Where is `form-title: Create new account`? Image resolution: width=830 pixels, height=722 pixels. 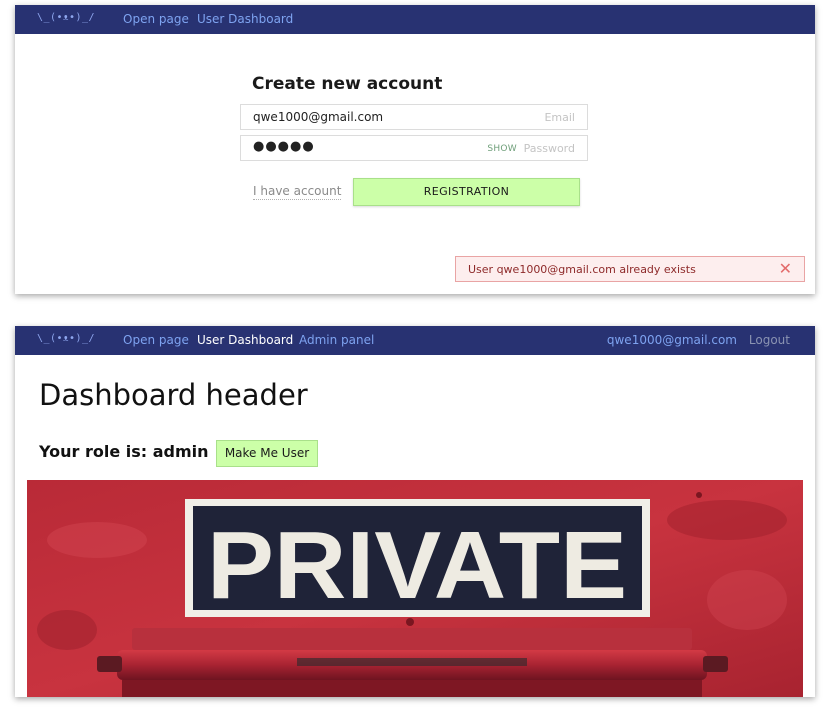
form-title: Create new account is located at coordinates (347, 84).